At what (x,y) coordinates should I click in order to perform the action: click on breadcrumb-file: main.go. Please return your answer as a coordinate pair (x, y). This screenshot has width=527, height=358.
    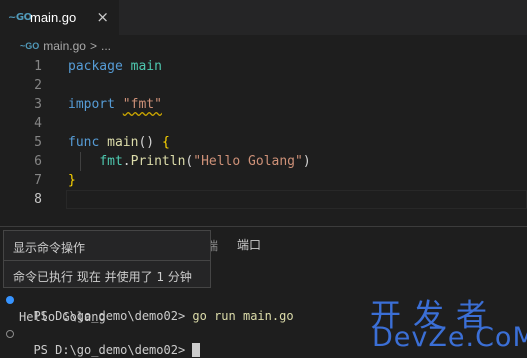
    Looking at the image, I should click on (64, 46).